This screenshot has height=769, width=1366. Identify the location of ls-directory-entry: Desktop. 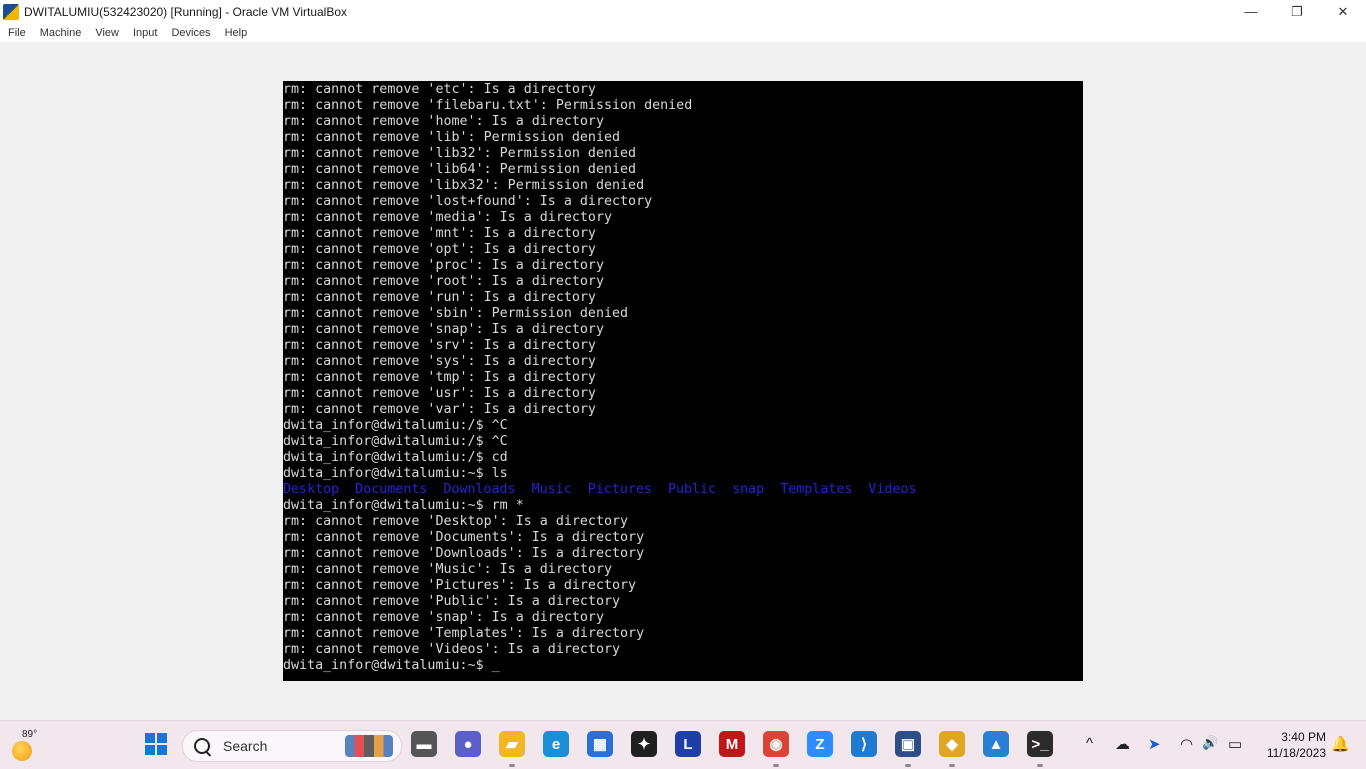
(311, 489).